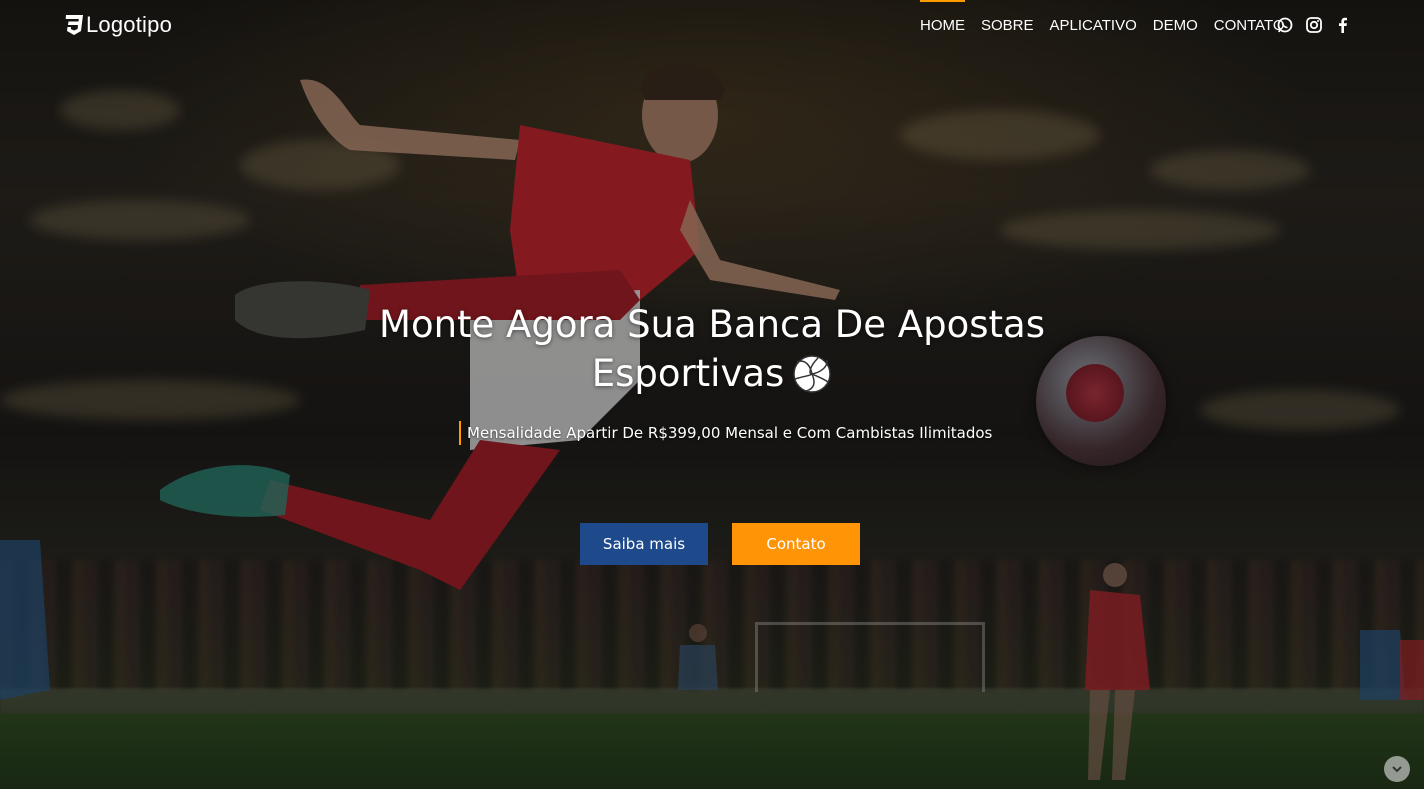  I want to click on hero-title-line2-wrap: Esportivas, so click(712, 373).